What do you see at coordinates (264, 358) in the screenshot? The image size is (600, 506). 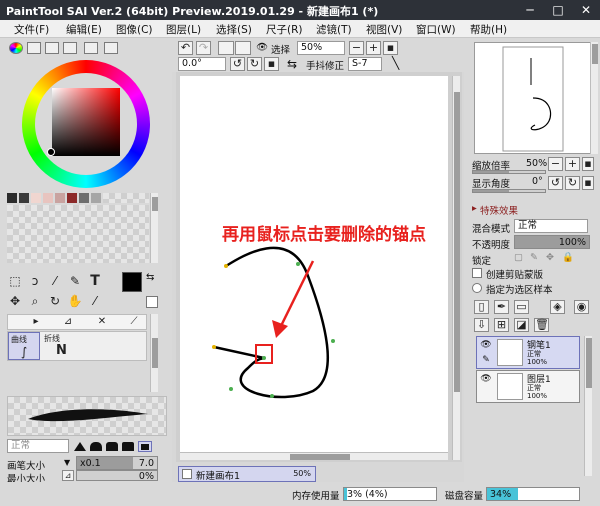 I see `anchor-point-target` at bounding box center [264, 358].